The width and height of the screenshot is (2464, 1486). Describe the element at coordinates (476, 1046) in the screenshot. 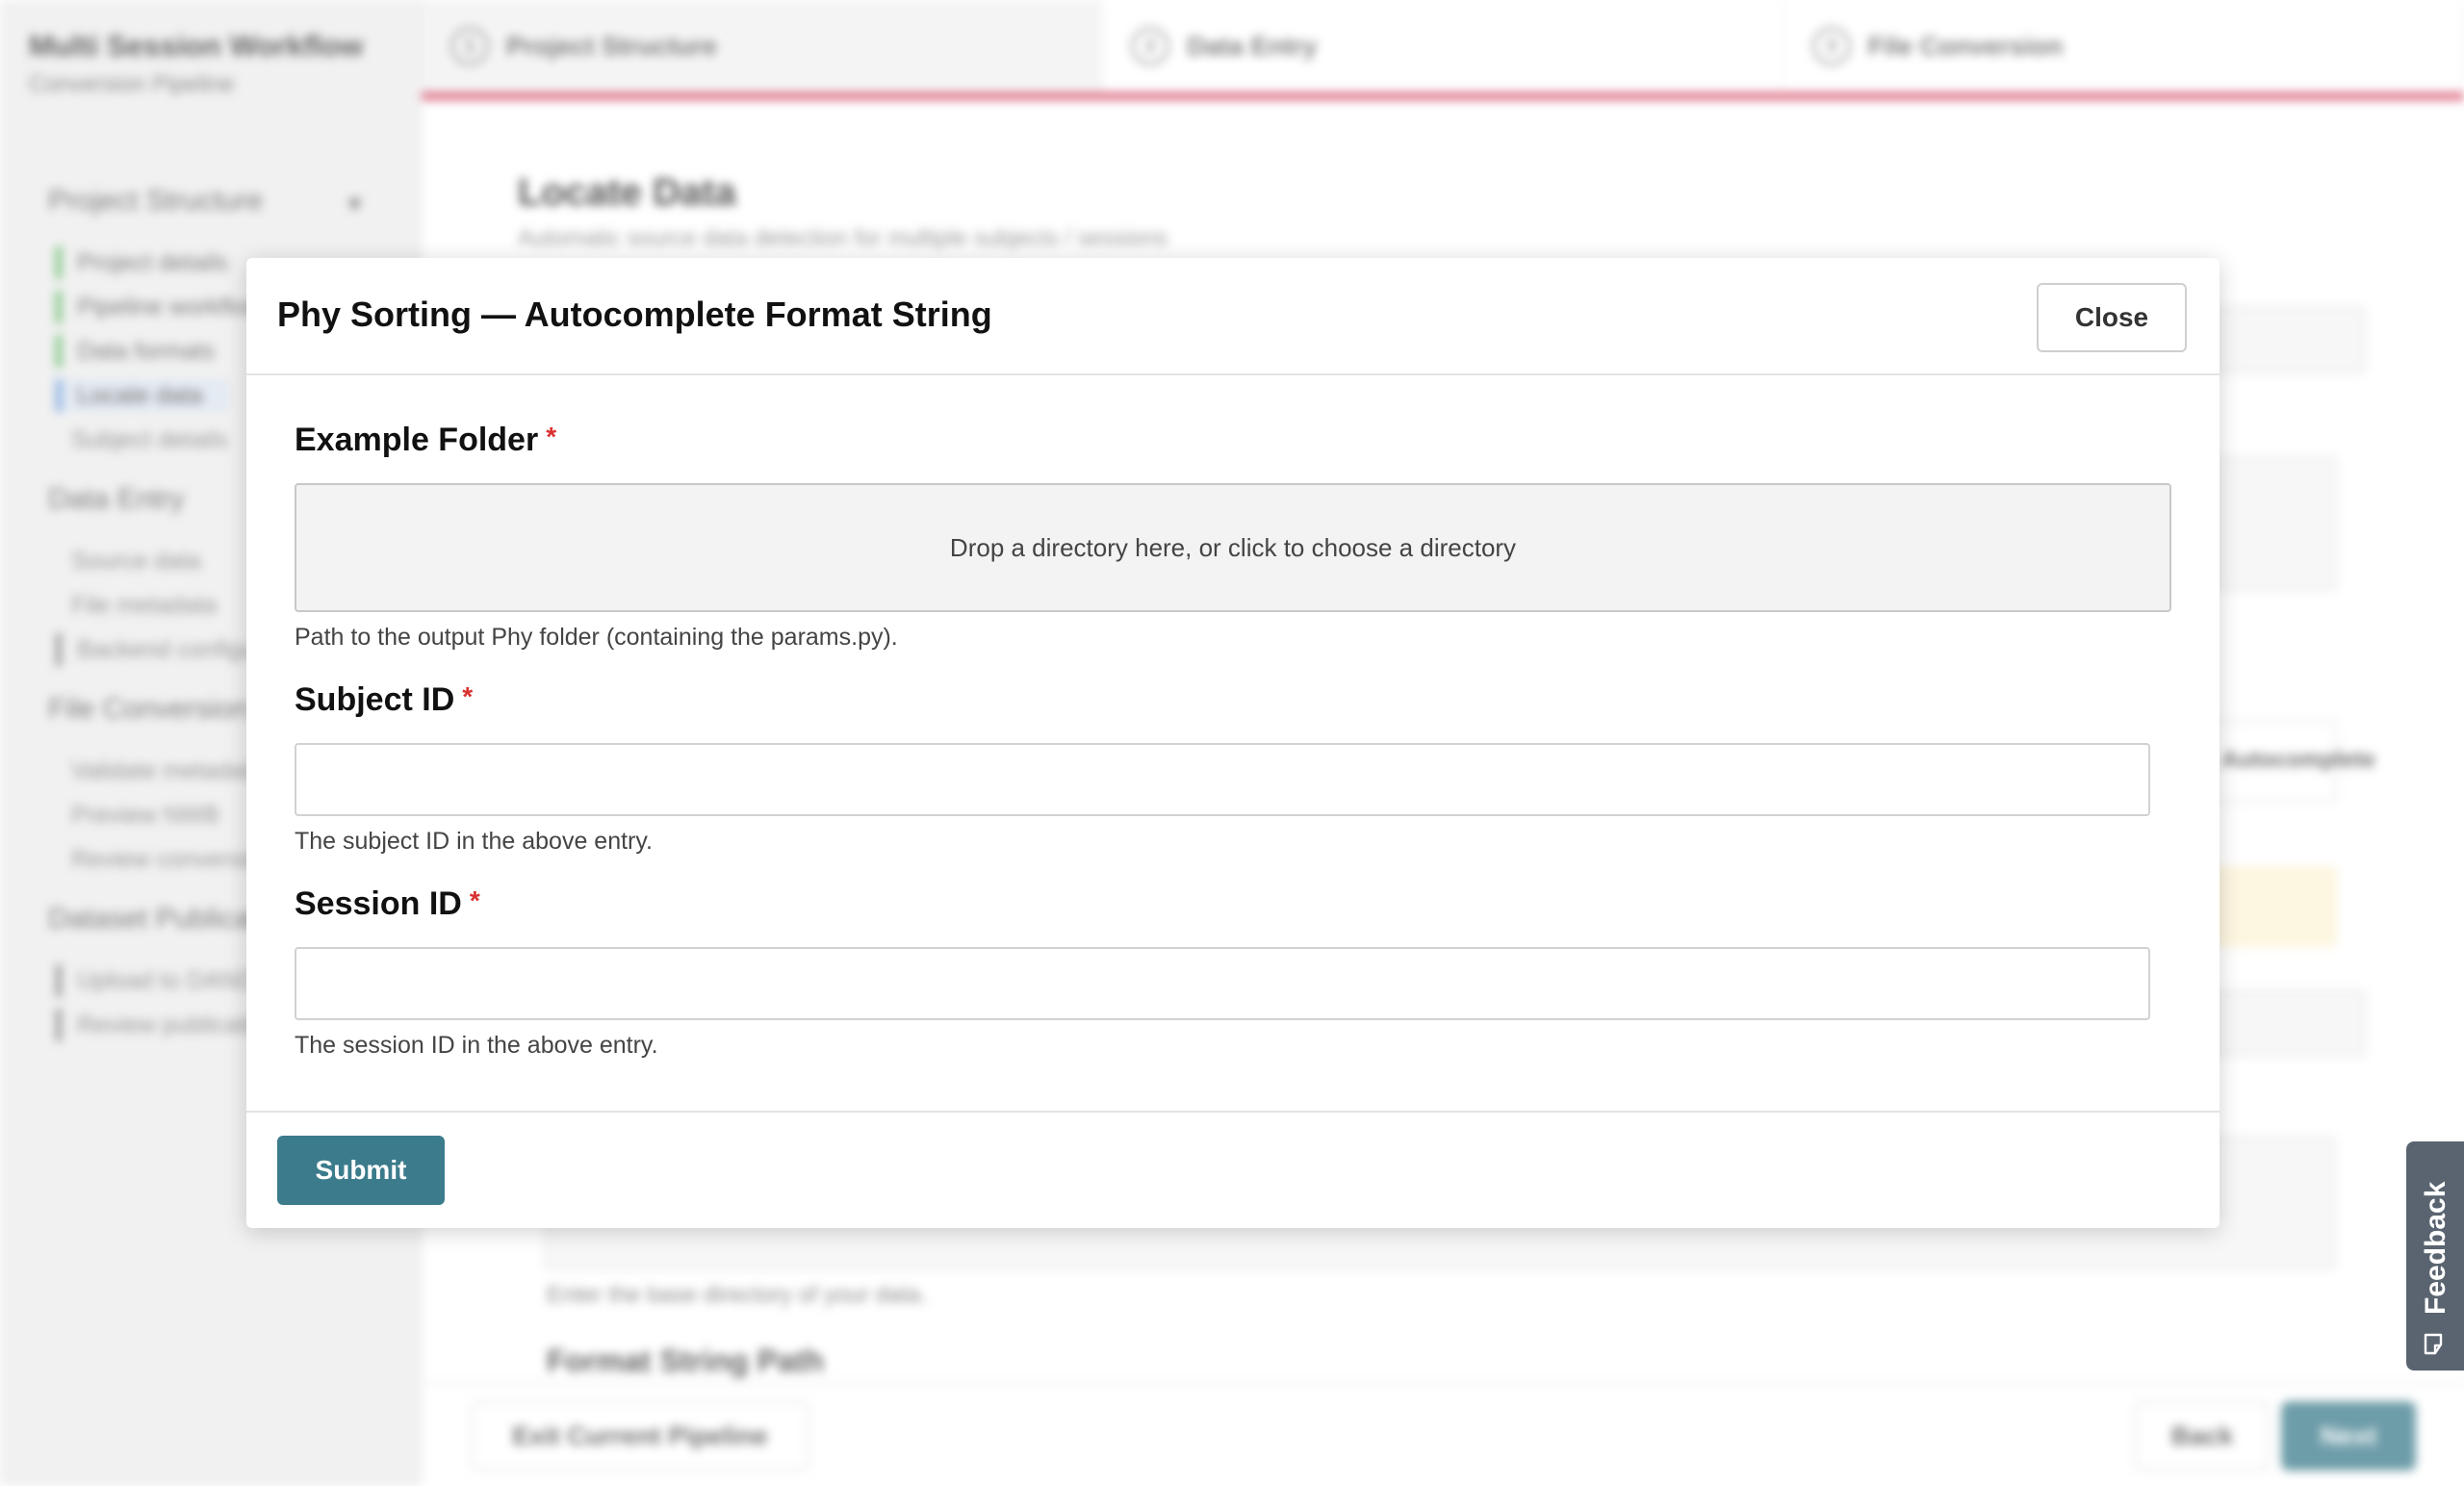

I see `session-id-help: The session ID in the above entry.` at that location.